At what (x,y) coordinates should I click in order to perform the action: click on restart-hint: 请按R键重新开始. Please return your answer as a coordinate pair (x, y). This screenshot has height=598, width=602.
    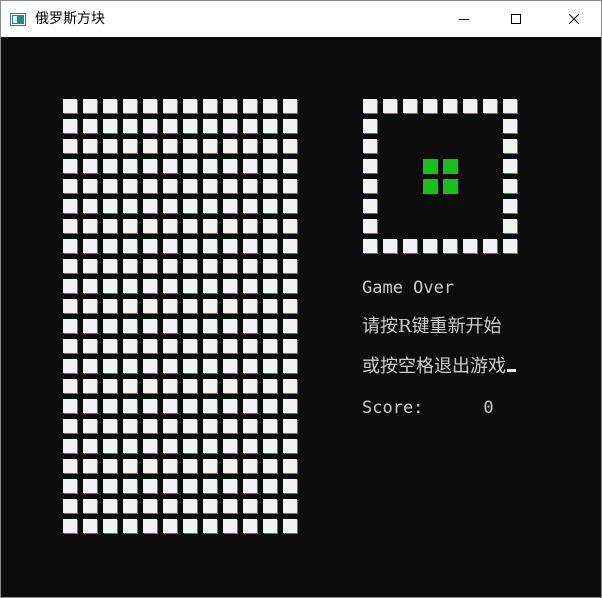
    Looking at the image, I should click on (432, 326).